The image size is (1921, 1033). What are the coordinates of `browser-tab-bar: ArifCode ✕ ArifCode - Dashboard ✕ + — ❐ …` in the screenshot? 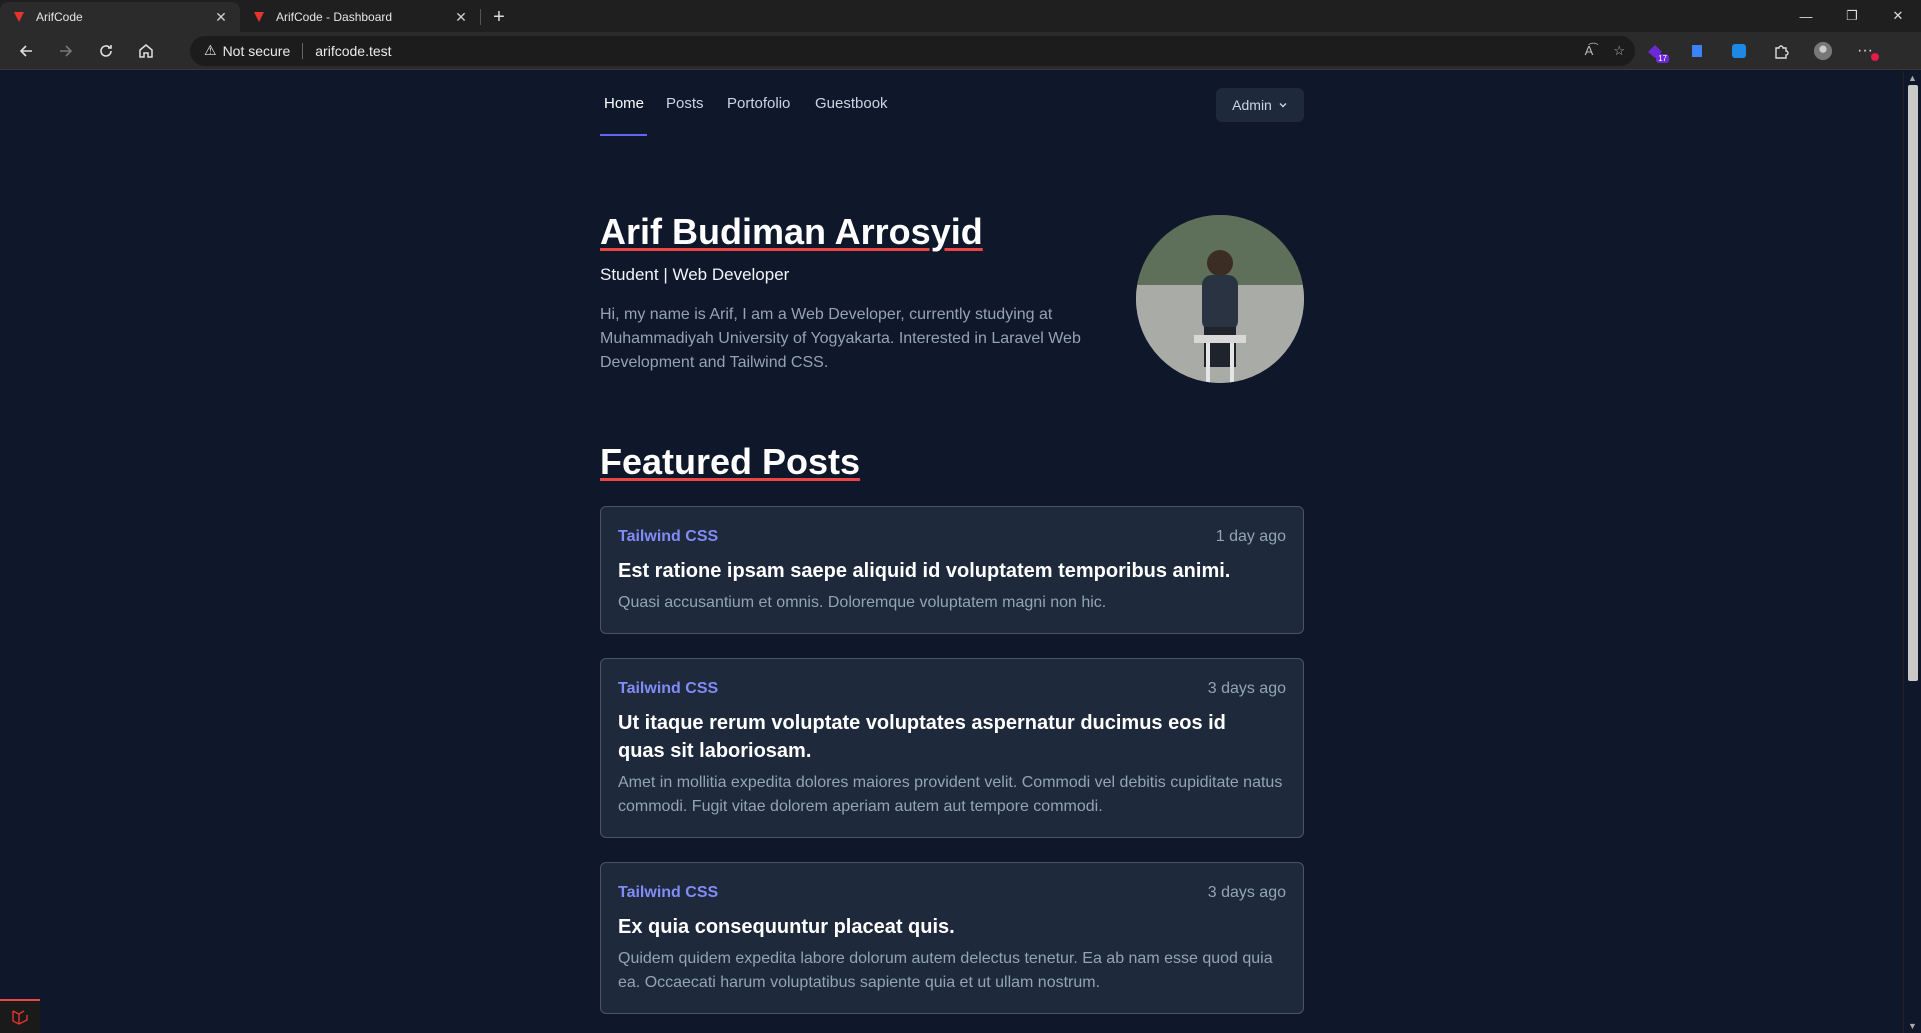 It's located at (960, 16).